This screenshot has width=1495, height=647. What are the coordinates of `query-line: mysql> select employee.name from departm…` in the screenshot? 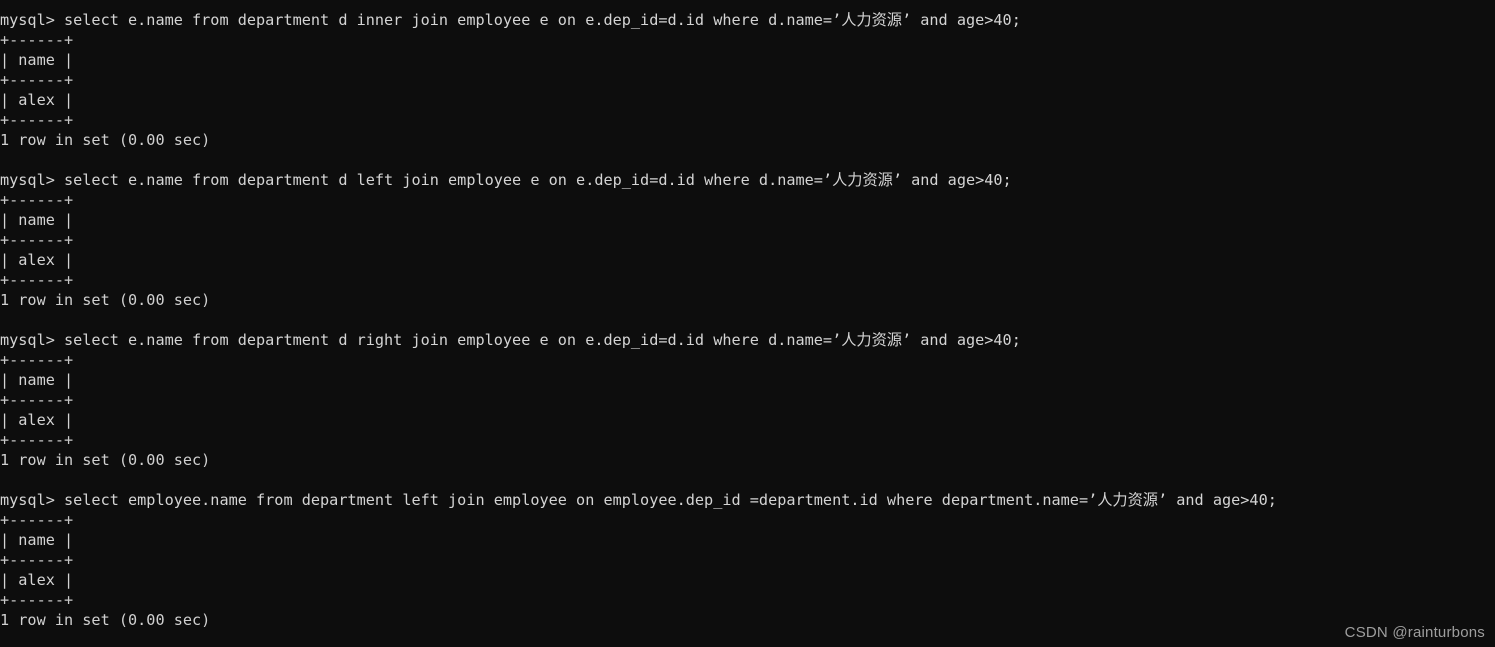 It's located at (747, 500).